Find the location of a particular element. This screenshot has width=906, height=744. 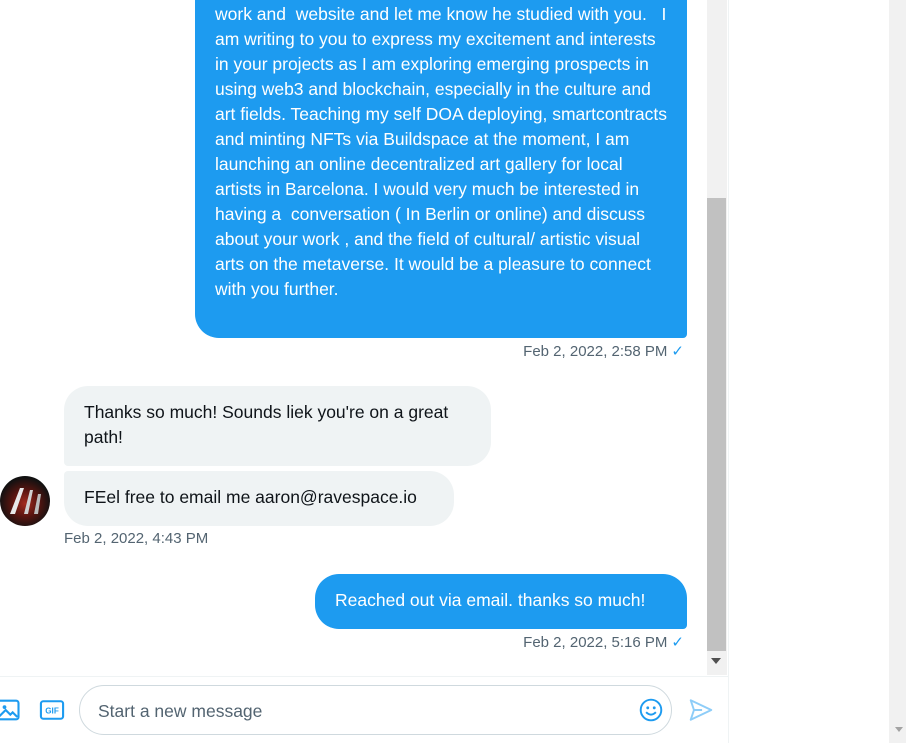

message-timestamp: Feb 2, 2022, 2:58 PM ✓ is located at coordinates (603, 351).